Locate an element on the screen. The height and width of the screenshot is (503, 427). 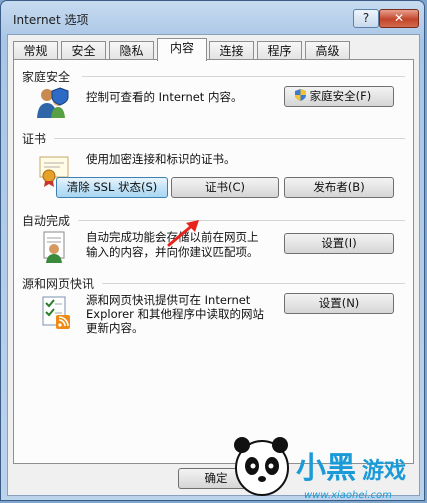
feeds-heading: 源和网页快讯 is located at coordinates (58, 284).